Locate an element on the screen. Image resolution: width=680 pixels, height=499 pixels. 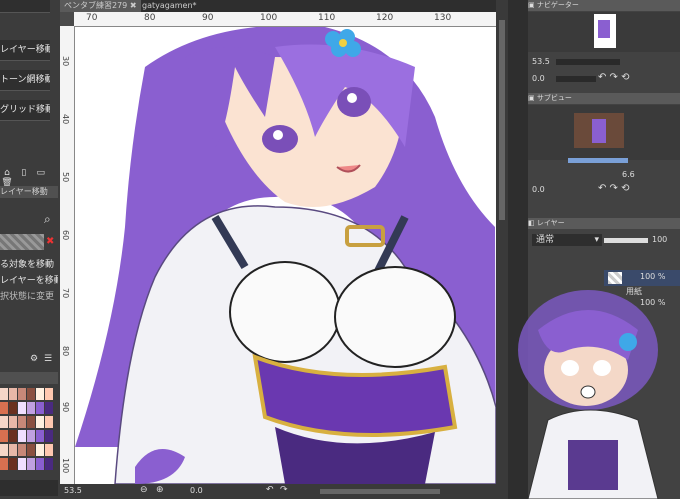
navigator-thumbnail is located at coordinates (605, 31).